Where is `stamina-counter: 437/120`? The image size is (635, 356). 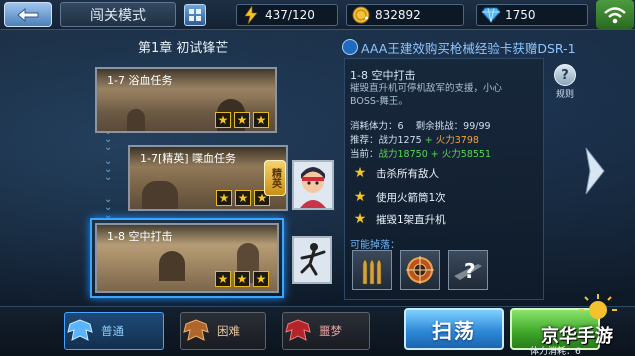 stamina-counter: 437/120 is located at coordinates (287, 15).